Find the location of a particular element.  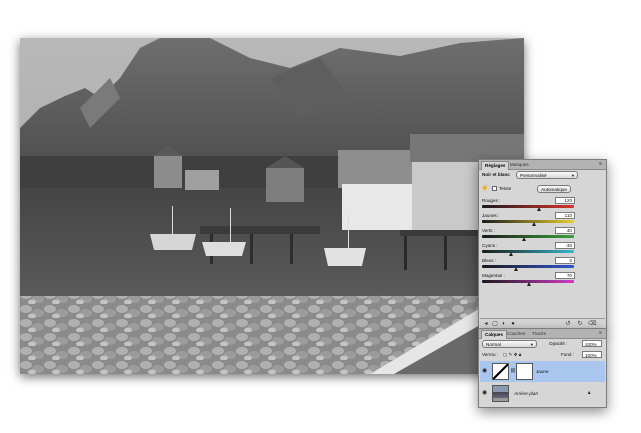

adjustments-tabbar: Réglages Masques ≡ is located at coordinates (542, 165).